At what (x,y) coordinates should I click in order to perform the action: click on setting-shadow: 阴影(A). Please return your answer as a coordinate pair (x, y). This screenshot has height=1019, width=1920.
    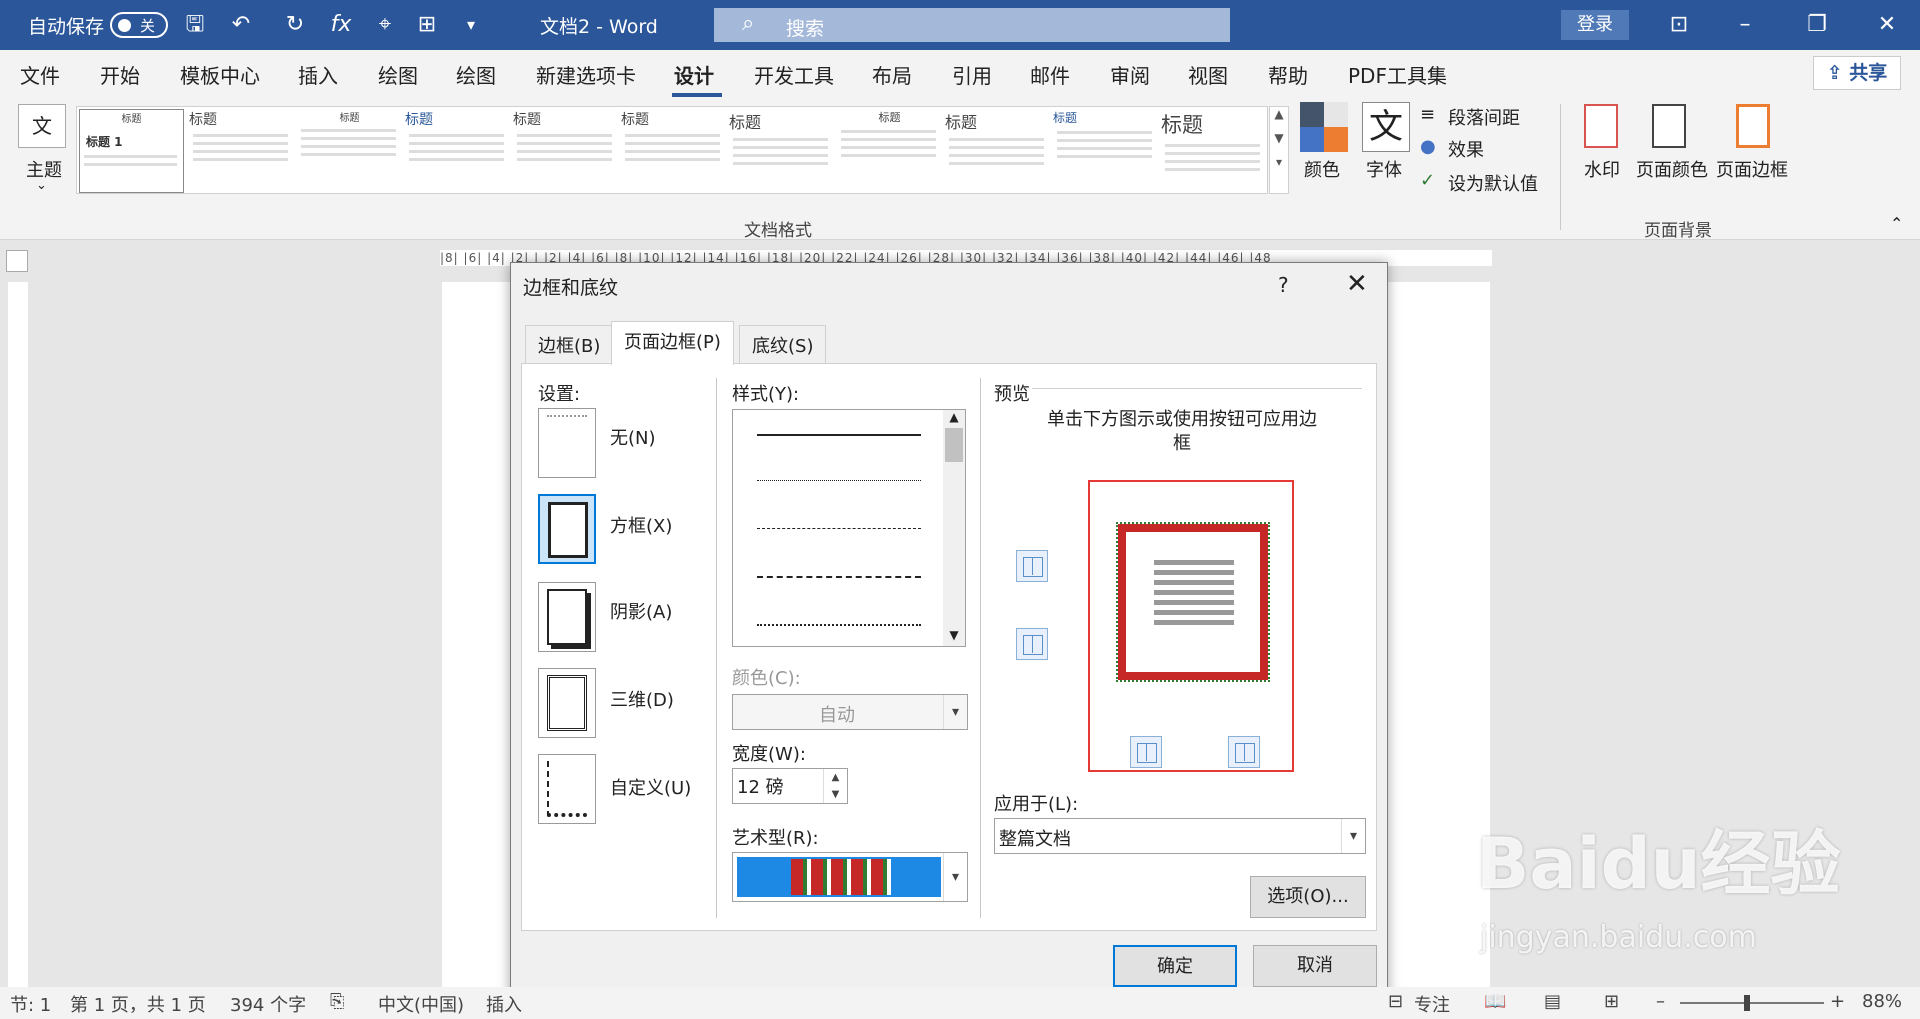
    Looking at the image, I should click on (641, 611).